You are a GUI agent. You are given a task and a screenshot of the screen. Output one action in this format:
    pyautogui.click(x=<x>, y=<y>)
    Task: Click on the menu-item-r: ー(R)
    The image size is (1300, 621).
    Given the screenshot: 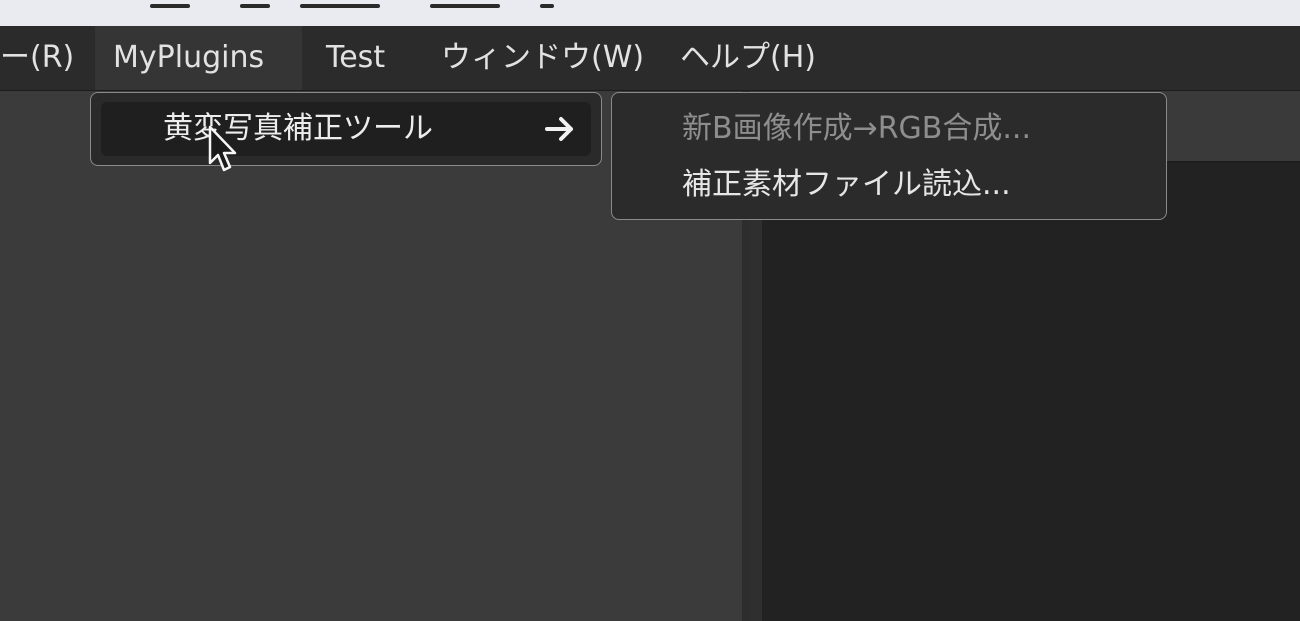 What is the action you would take?
    pyautogui.click(x=46, y=58)
    